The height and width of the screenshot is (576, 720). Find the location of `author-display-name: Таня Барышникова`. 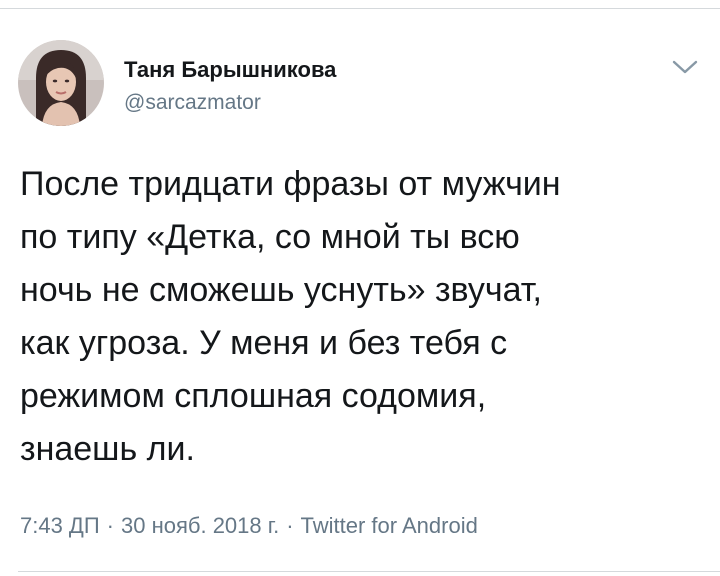

author-display-name: Таня Барышникова is located at coordinates (230, 70).